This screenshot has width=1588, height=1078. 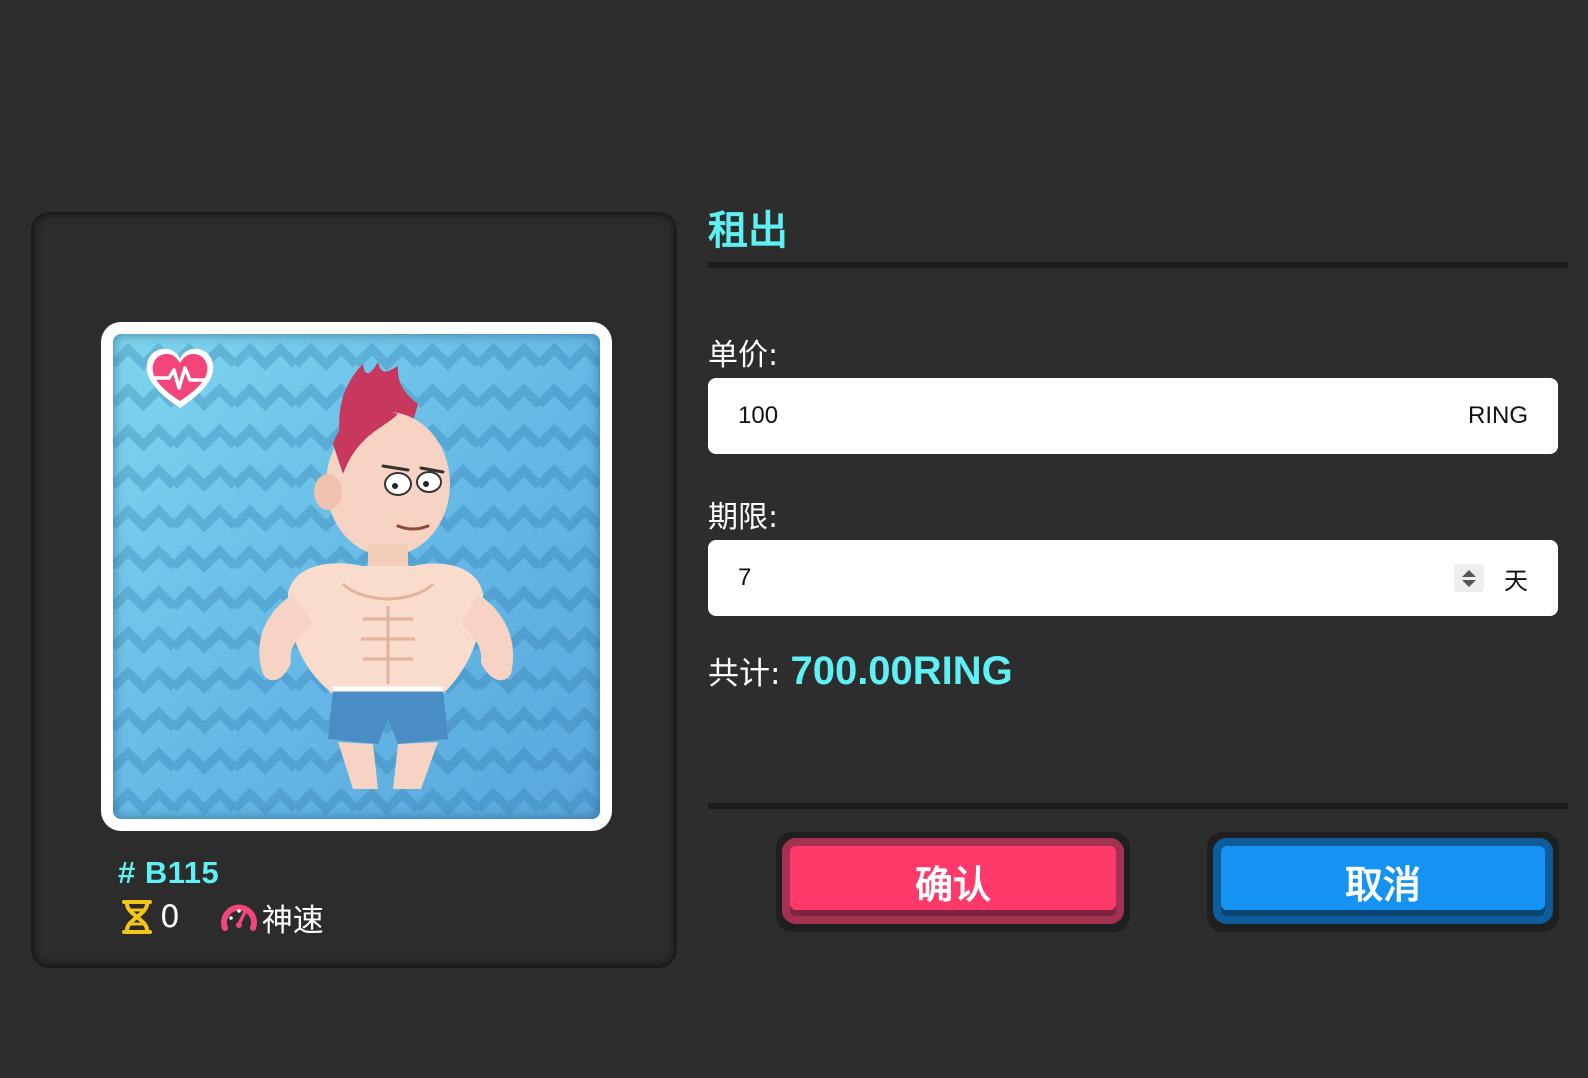 What do you see at coordinates (1516, 581) in the screenshot?
I see `duration-unit: 天` at bounding box center [1516, 581].